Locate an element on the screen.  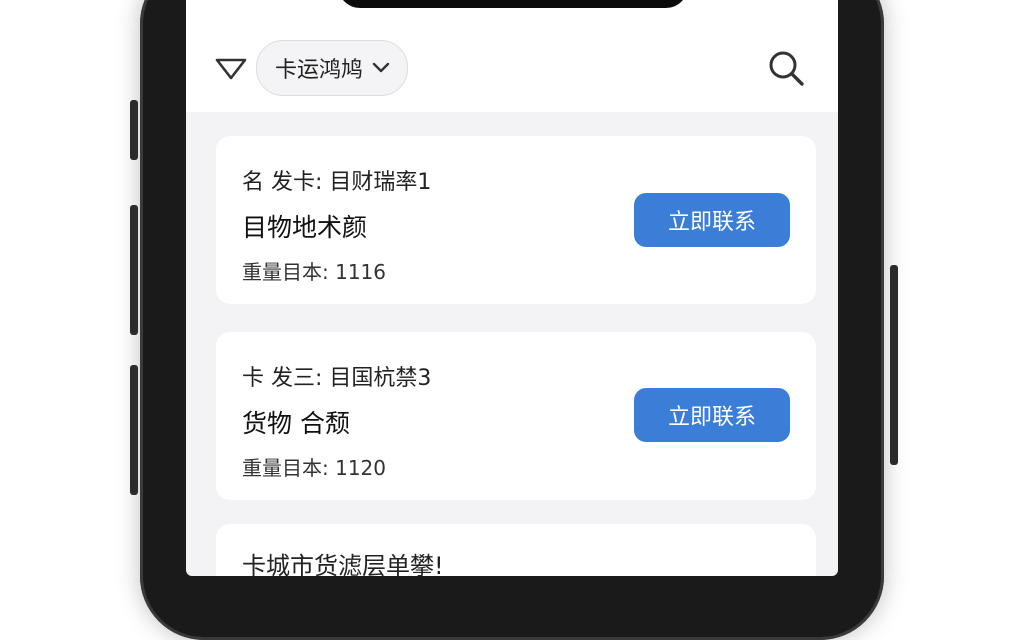
app-header: 卡运鸿鸠 is located at coordinates (512, 56).